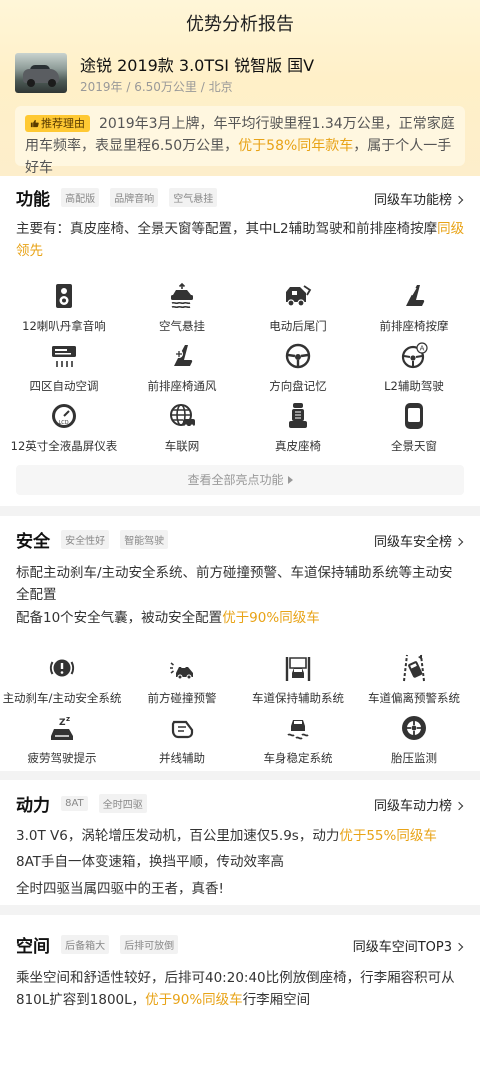 The height and width of the screenshot is (1065, 480). I want to click on seat-massage-icon, so click(415, 295).